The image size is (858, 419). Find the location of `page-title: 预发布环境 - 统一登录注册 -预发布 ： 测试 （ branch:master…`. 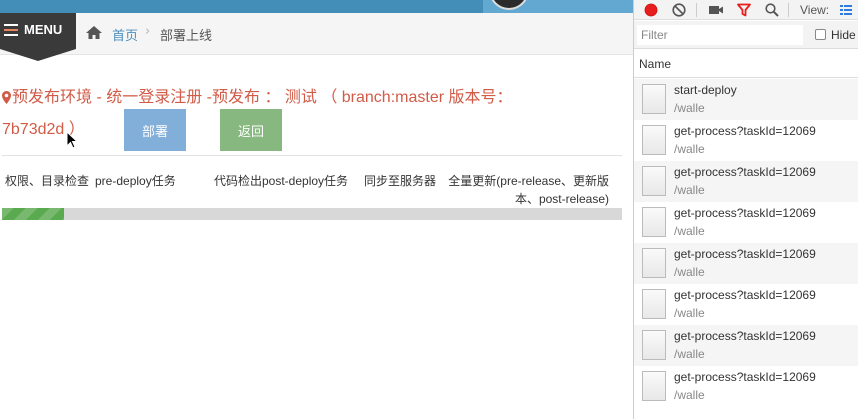

page-title: 预发布环境 - 统一登录注册 -预发布 ： 测试 （ branch:master… is located at coordinates (282, 114).